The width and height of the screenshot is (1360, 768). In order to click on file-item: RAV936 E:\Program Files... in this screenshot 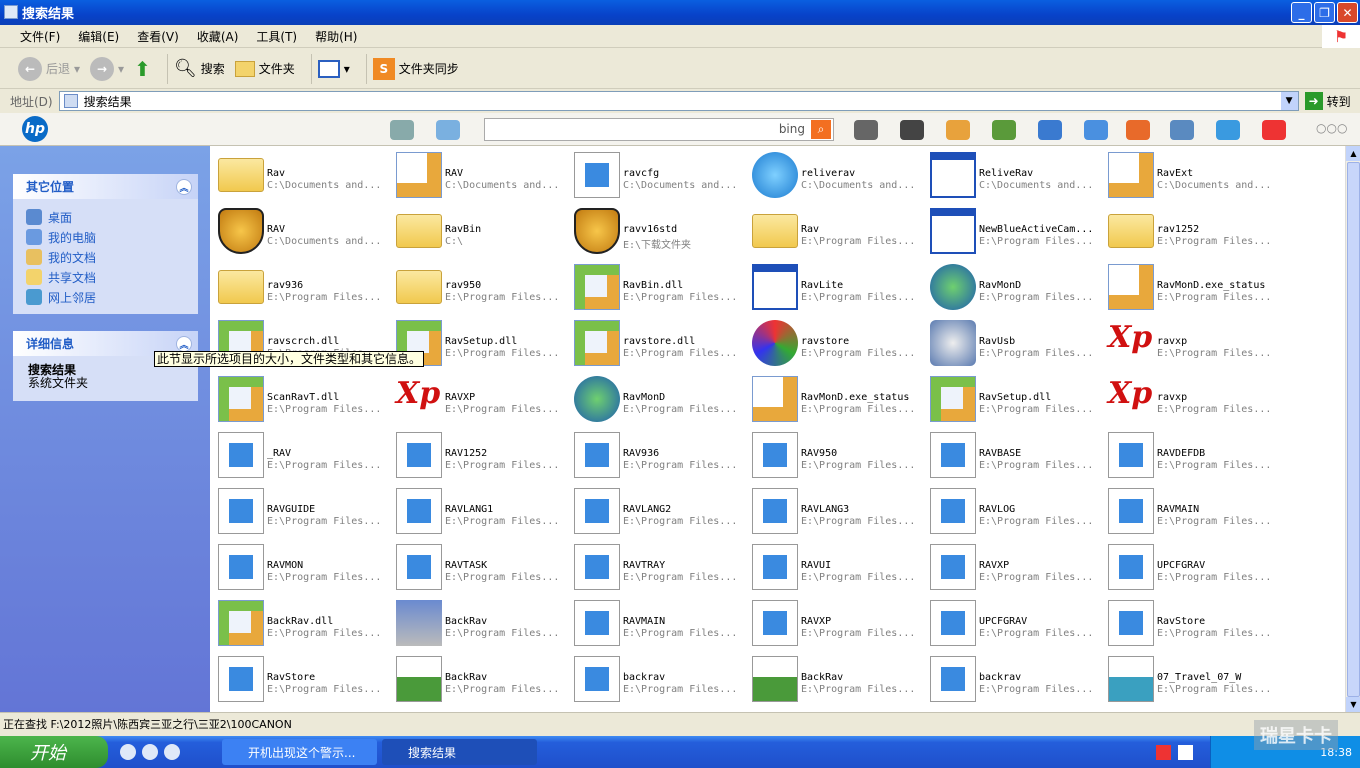, I will do `click(659, 456)`.